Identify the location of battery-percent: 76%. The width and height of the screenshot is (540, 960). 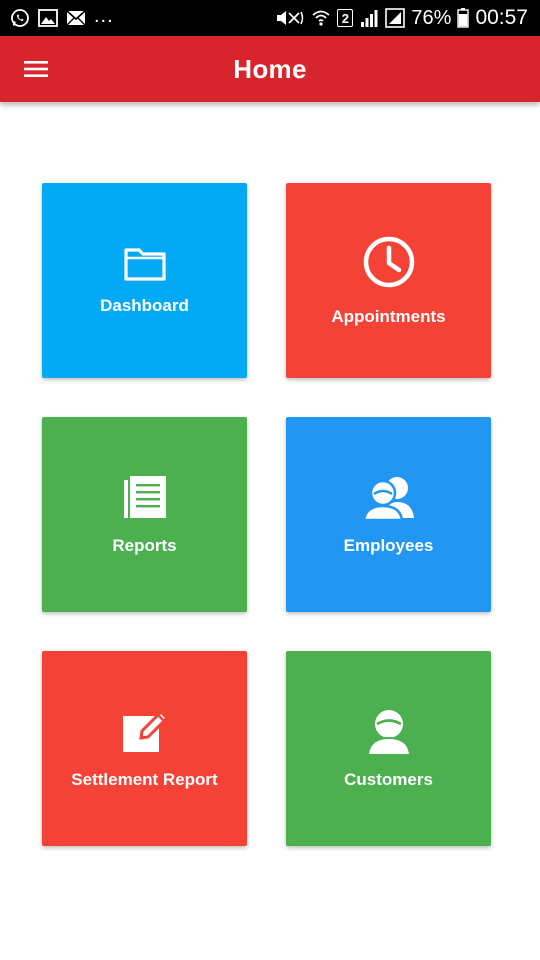
(431, 17).